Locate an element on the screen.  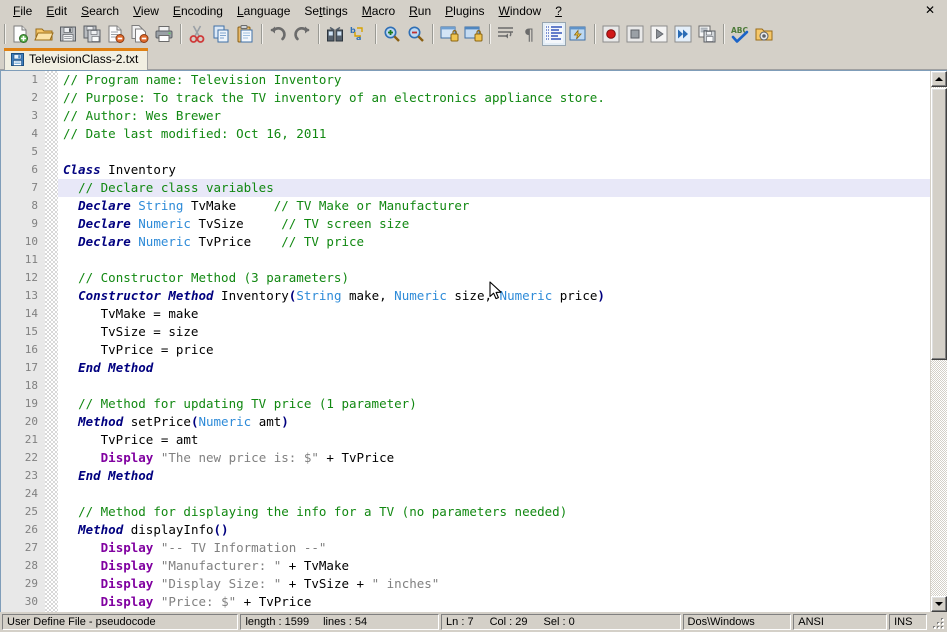
menu-item-encoding: Encoding is located at coordinates (198, 11).